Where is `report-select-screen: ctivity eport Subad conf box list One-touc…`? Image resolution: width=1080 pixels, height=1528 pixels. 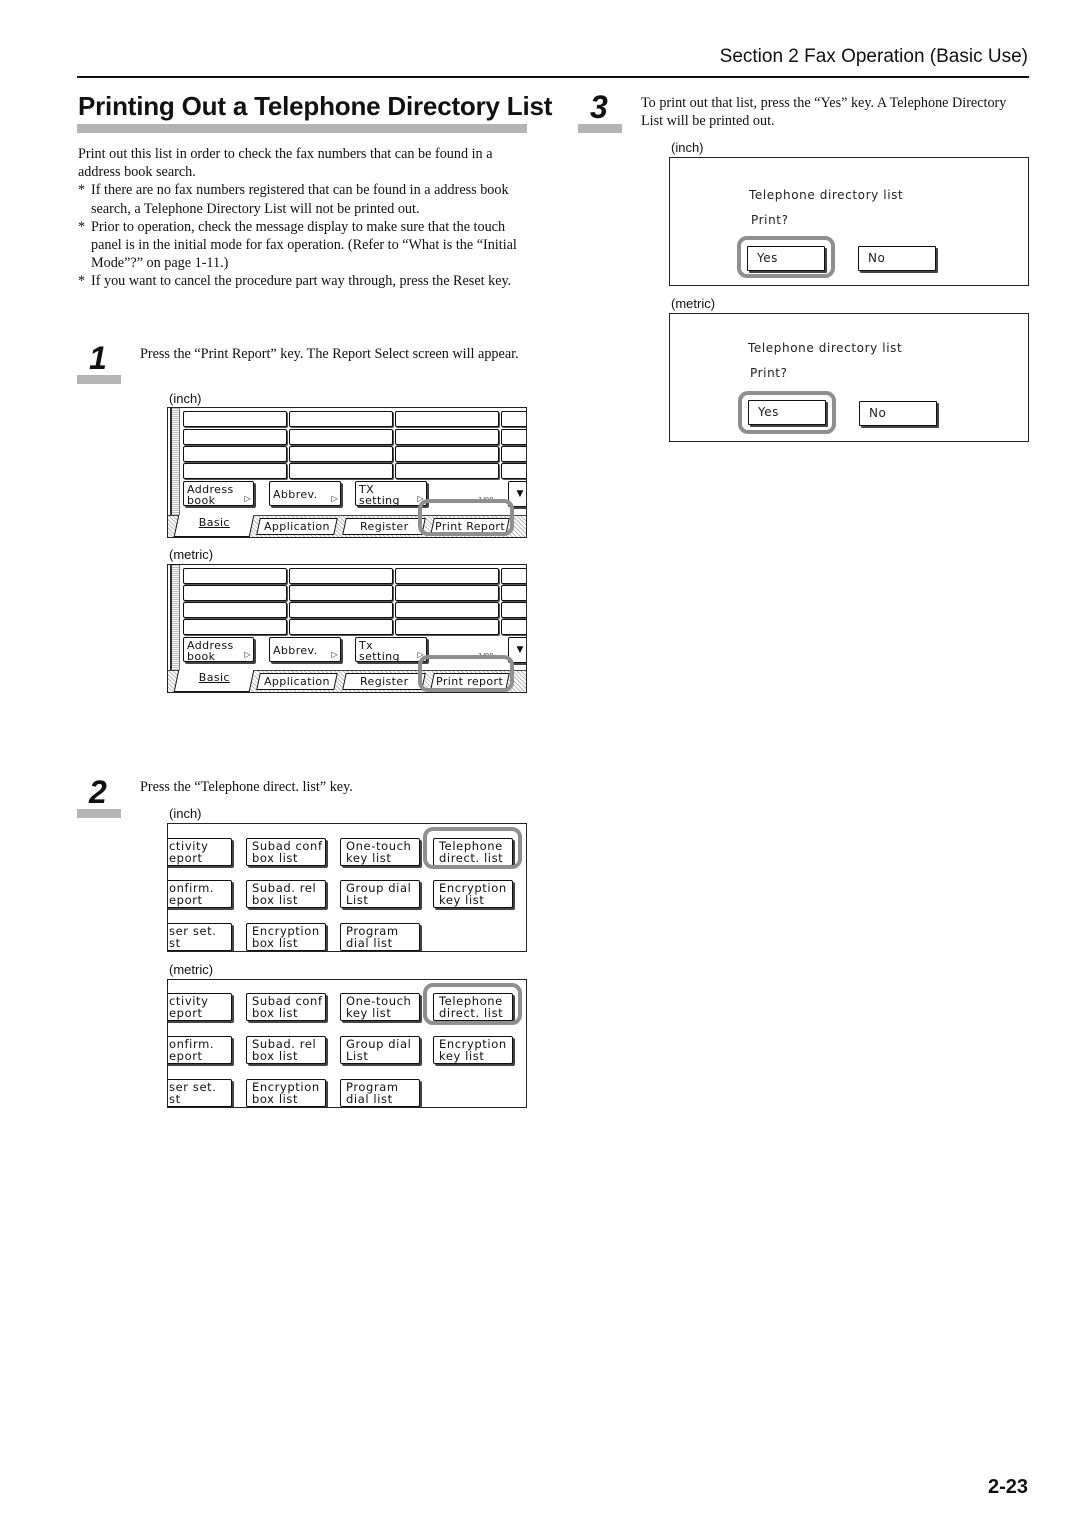 report-select-screen: ctivity eport Subad conf box list One-touc… is located at coordinates (347, 887).